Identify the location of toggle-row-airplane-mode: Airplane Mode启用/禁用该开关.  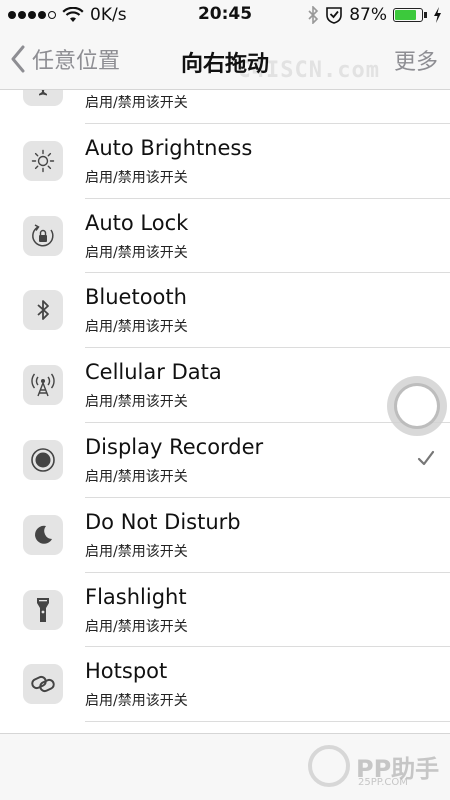
(225, 107).